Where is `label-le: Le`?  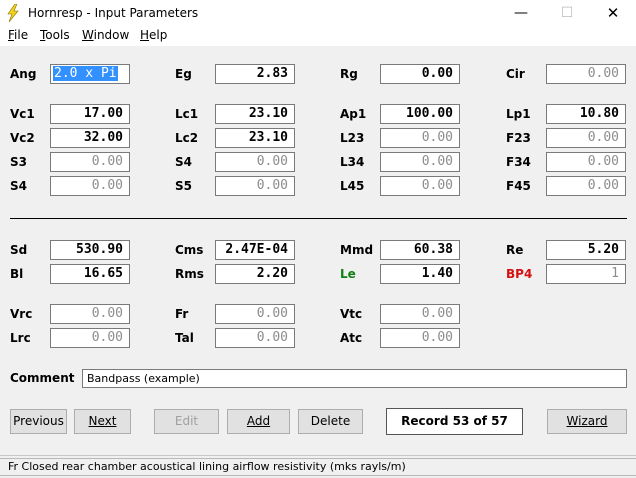 label-le: Le is located at coordinates (348, 274).